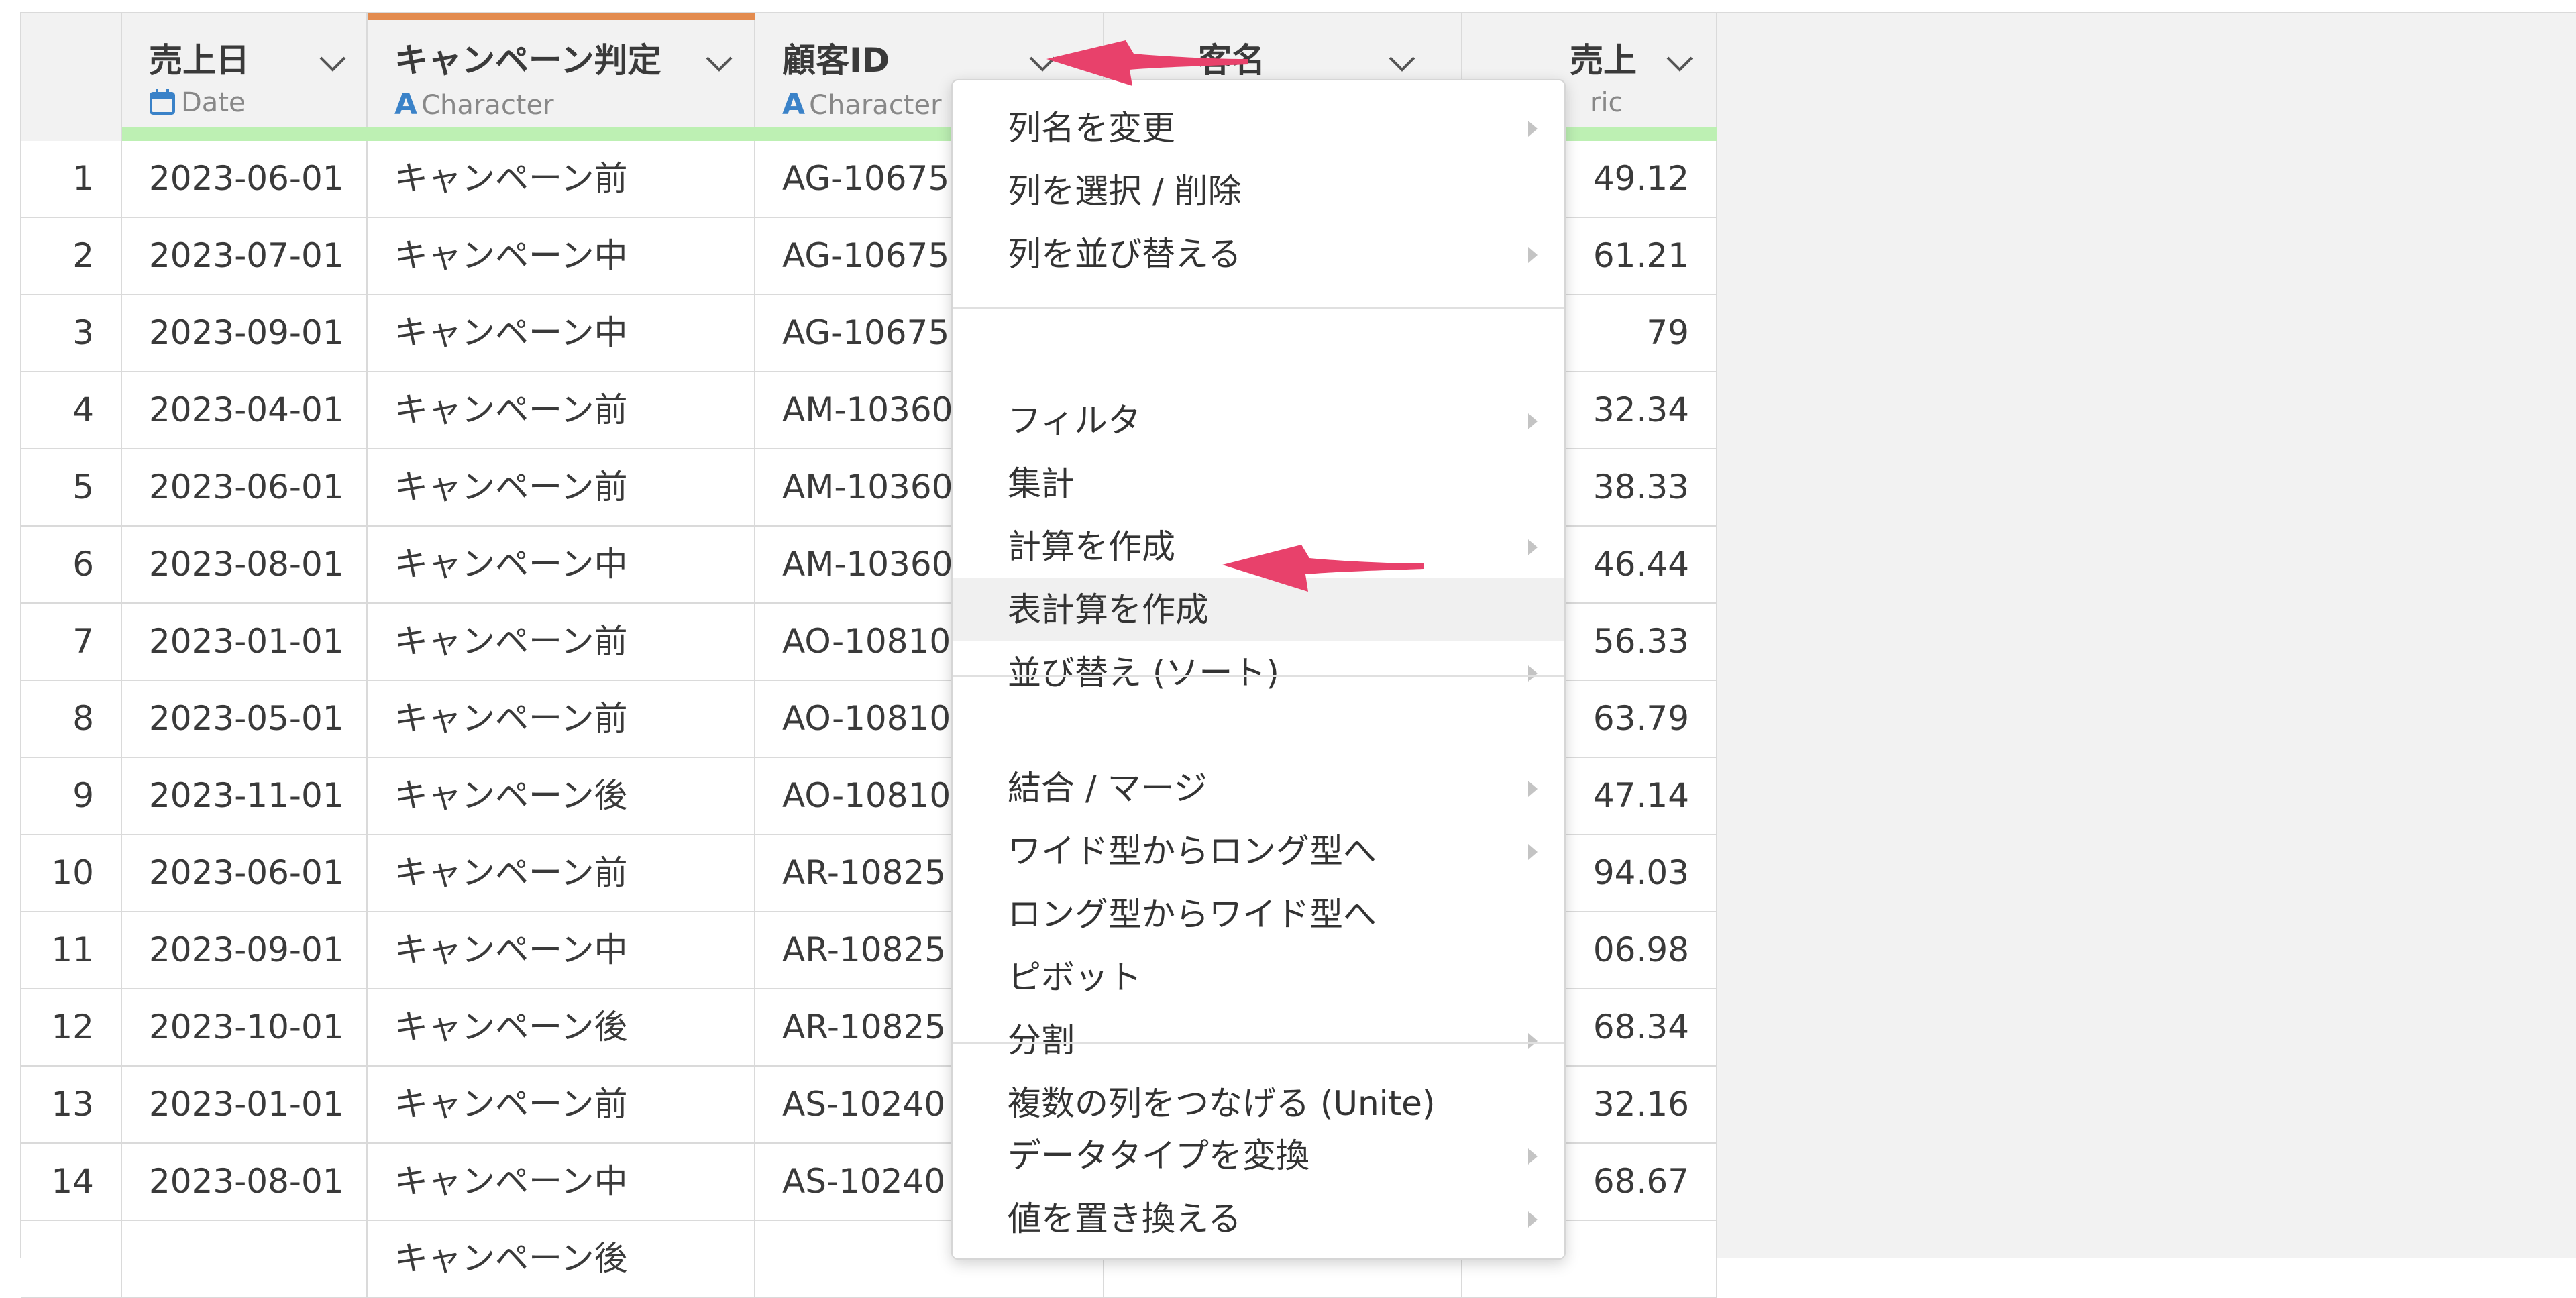 The image size is (2576, 1298). Describe the element at coordinates (1147, 63) in the screenshot. I see `annotation-arrow` at that location.